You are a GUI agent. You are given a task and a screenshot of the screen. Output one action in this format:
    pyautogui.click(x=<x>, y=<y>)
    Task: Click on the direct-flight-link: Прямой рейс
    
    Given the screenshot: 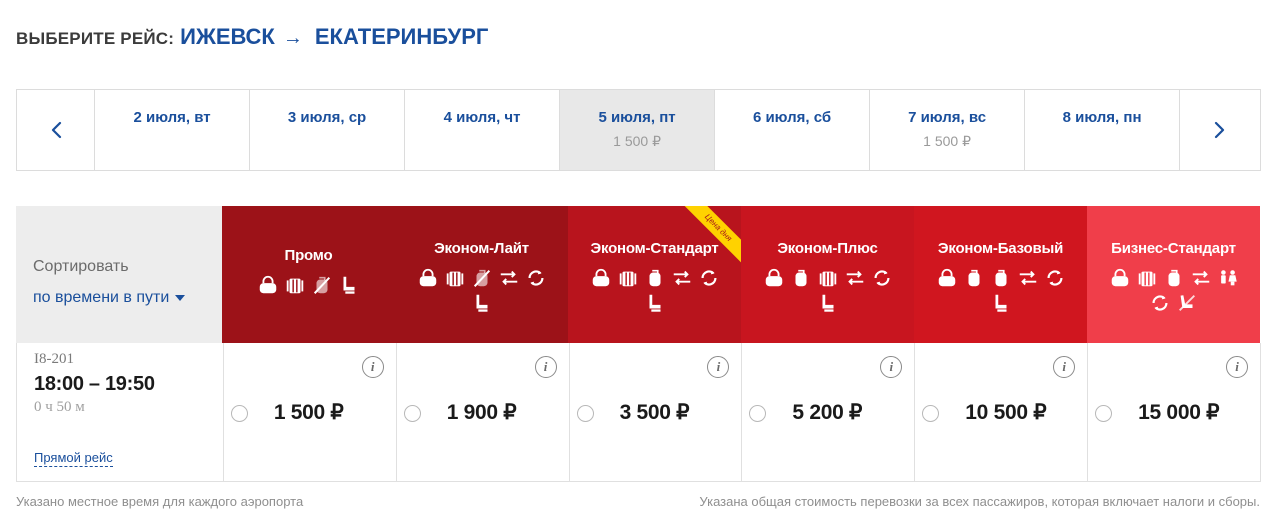 What is the action you would take?
    pyautogui.click(x=73, y=458)
    